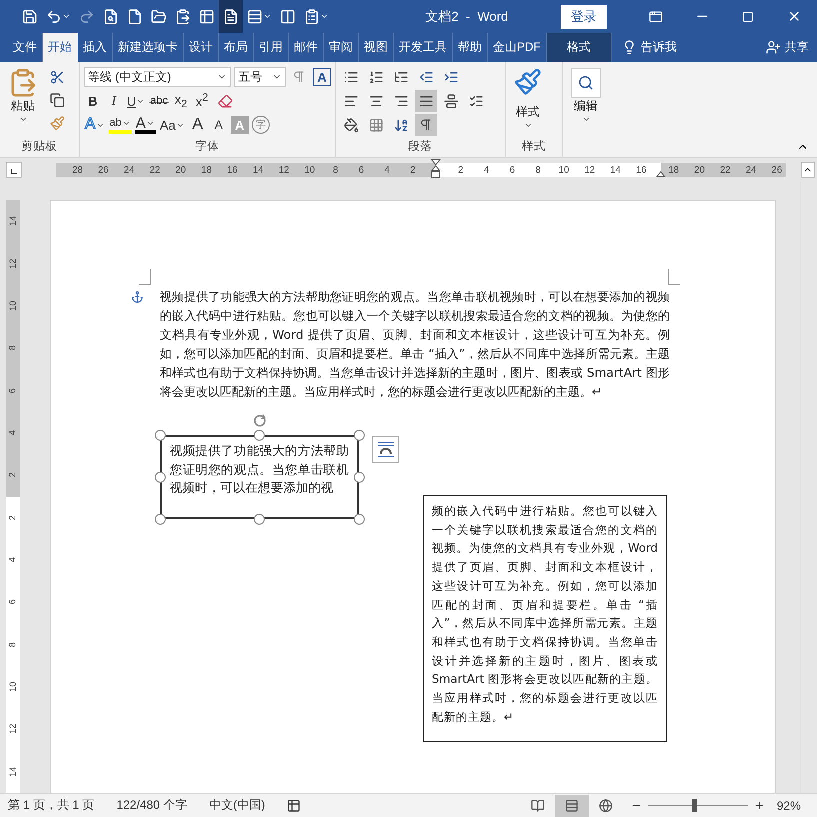 The width and height of the screenshot is (817, 817). I want to click on page-count: 第 1 页，共 1 页, so click(51, 805).